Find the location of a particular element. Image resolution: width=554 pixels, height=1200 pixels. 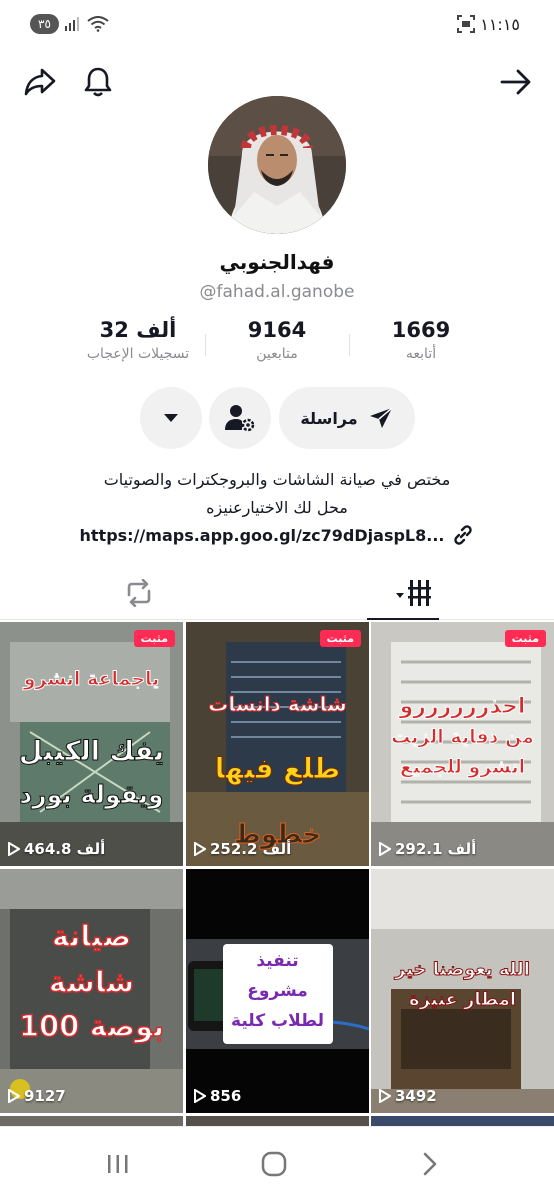

caption-line: صيانة is located at coordinates (91, 936).